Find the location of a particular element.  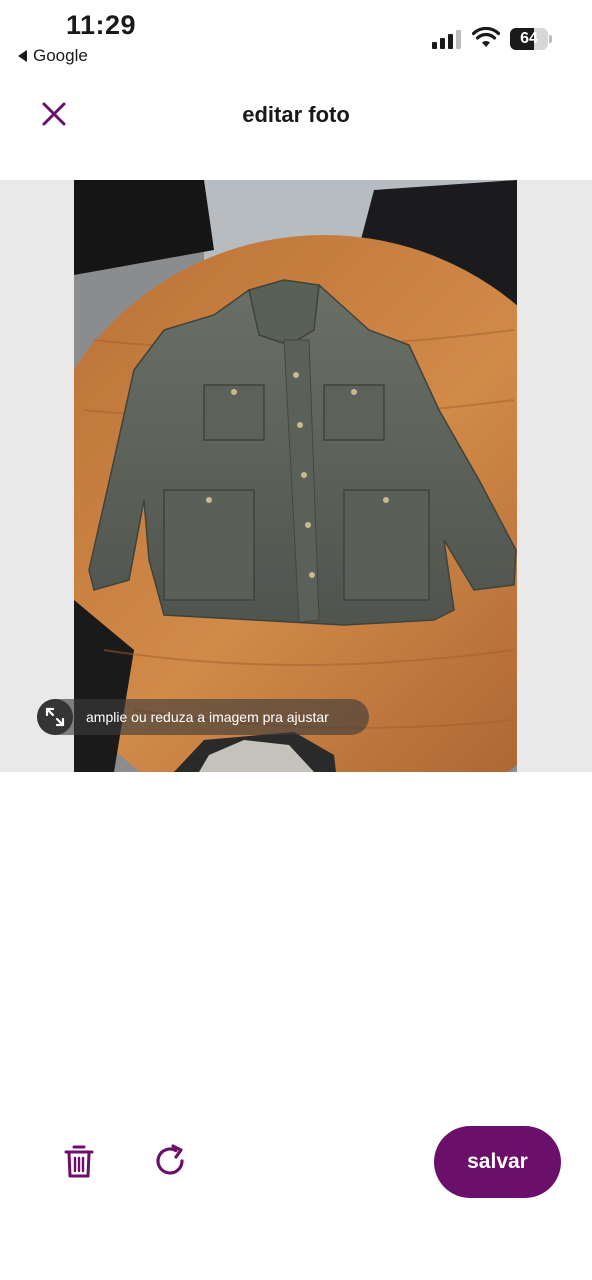

rotate-icon is located at coordinates (170, 1159).